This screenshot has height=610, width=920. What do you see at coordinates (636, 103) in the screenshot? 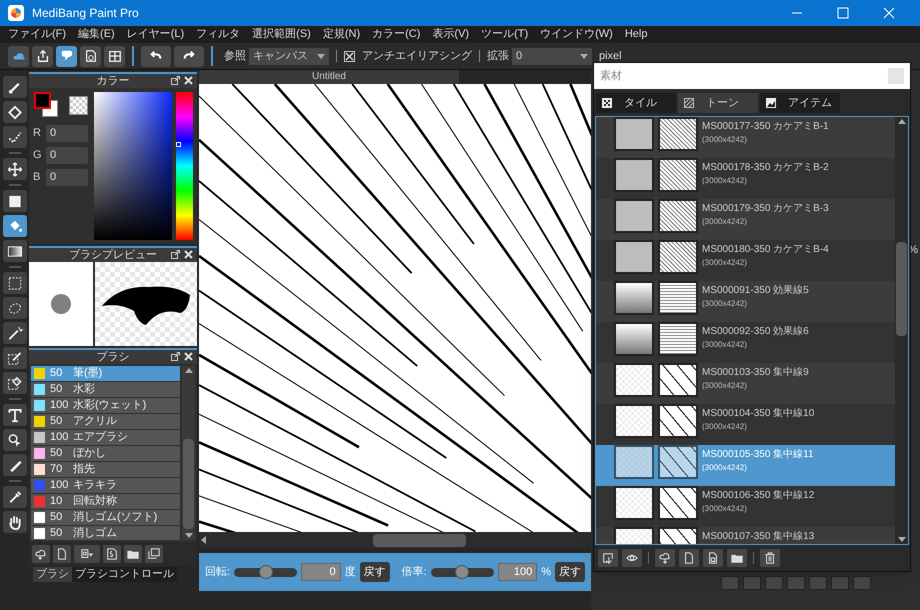
I see `materials-tab: タイル` at bounding box center [636, 103].